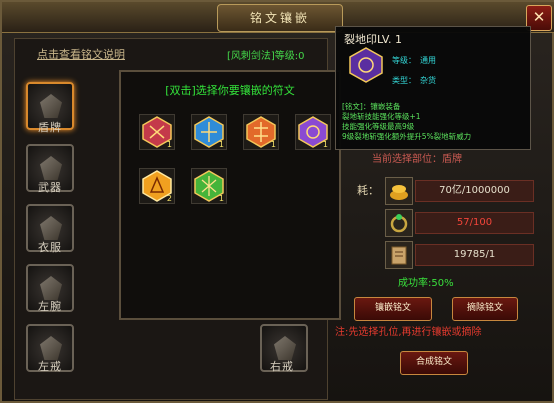  Describe the element at coordinates (51, 168) in the screenshot. I see `weapon-icon` at that location.